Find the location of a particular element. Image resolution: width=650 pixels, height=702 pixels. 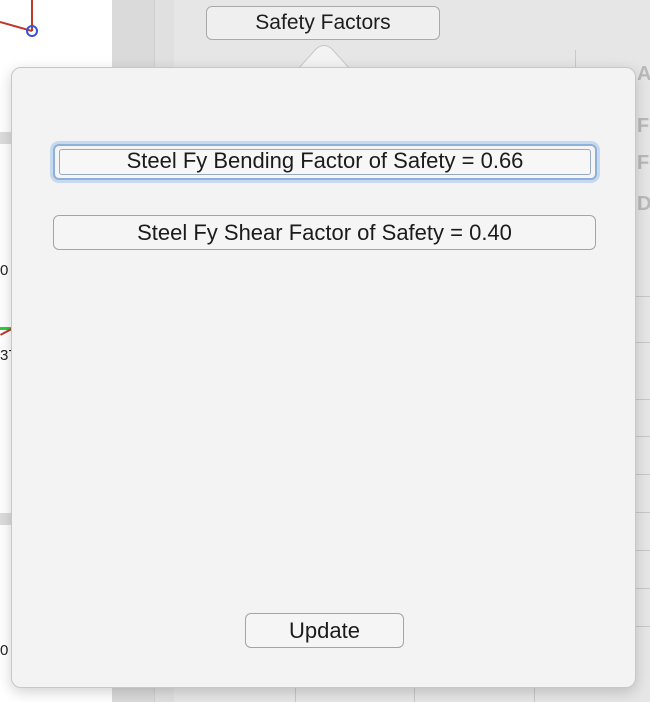

panel-divider is located at coordinates (575, 59).